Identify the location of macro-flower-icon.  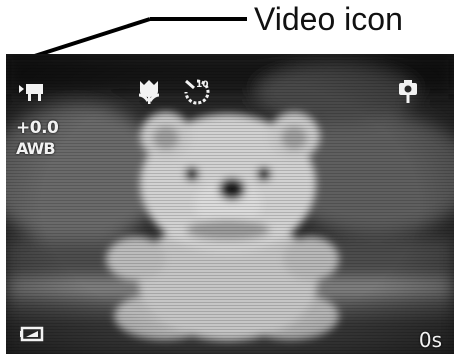
(149, 92).